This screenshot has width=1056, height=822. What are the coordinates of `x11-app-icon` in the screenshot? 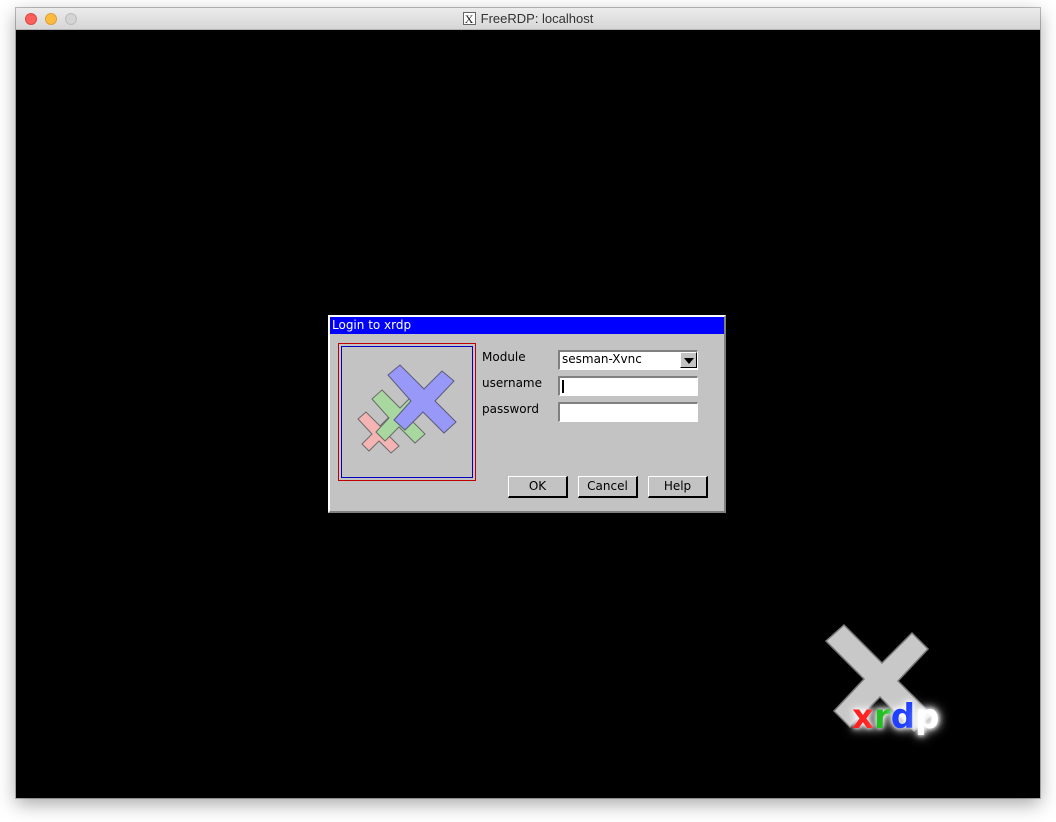 It's located at (469, 19).